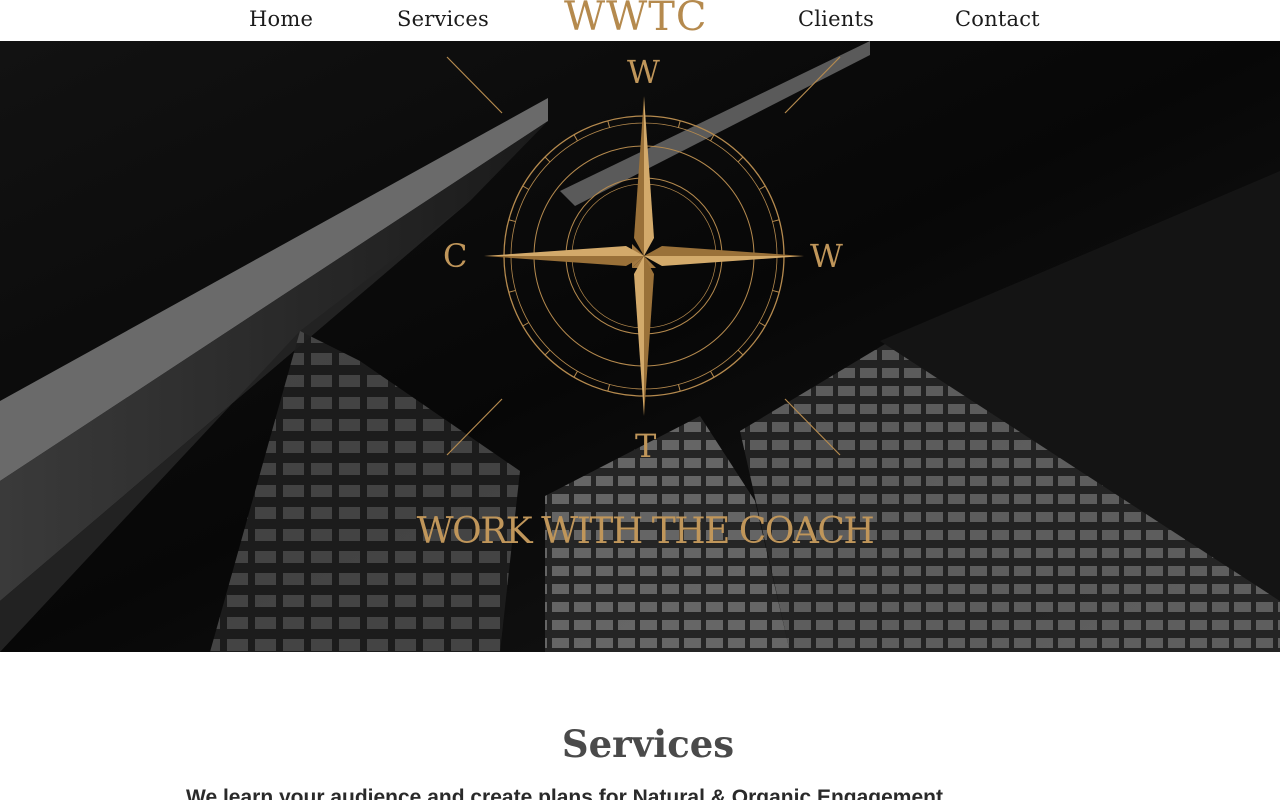 This screenshot has width=1280, height=800. I want to click on nav-link-contact: Contact, so click(997, 19).